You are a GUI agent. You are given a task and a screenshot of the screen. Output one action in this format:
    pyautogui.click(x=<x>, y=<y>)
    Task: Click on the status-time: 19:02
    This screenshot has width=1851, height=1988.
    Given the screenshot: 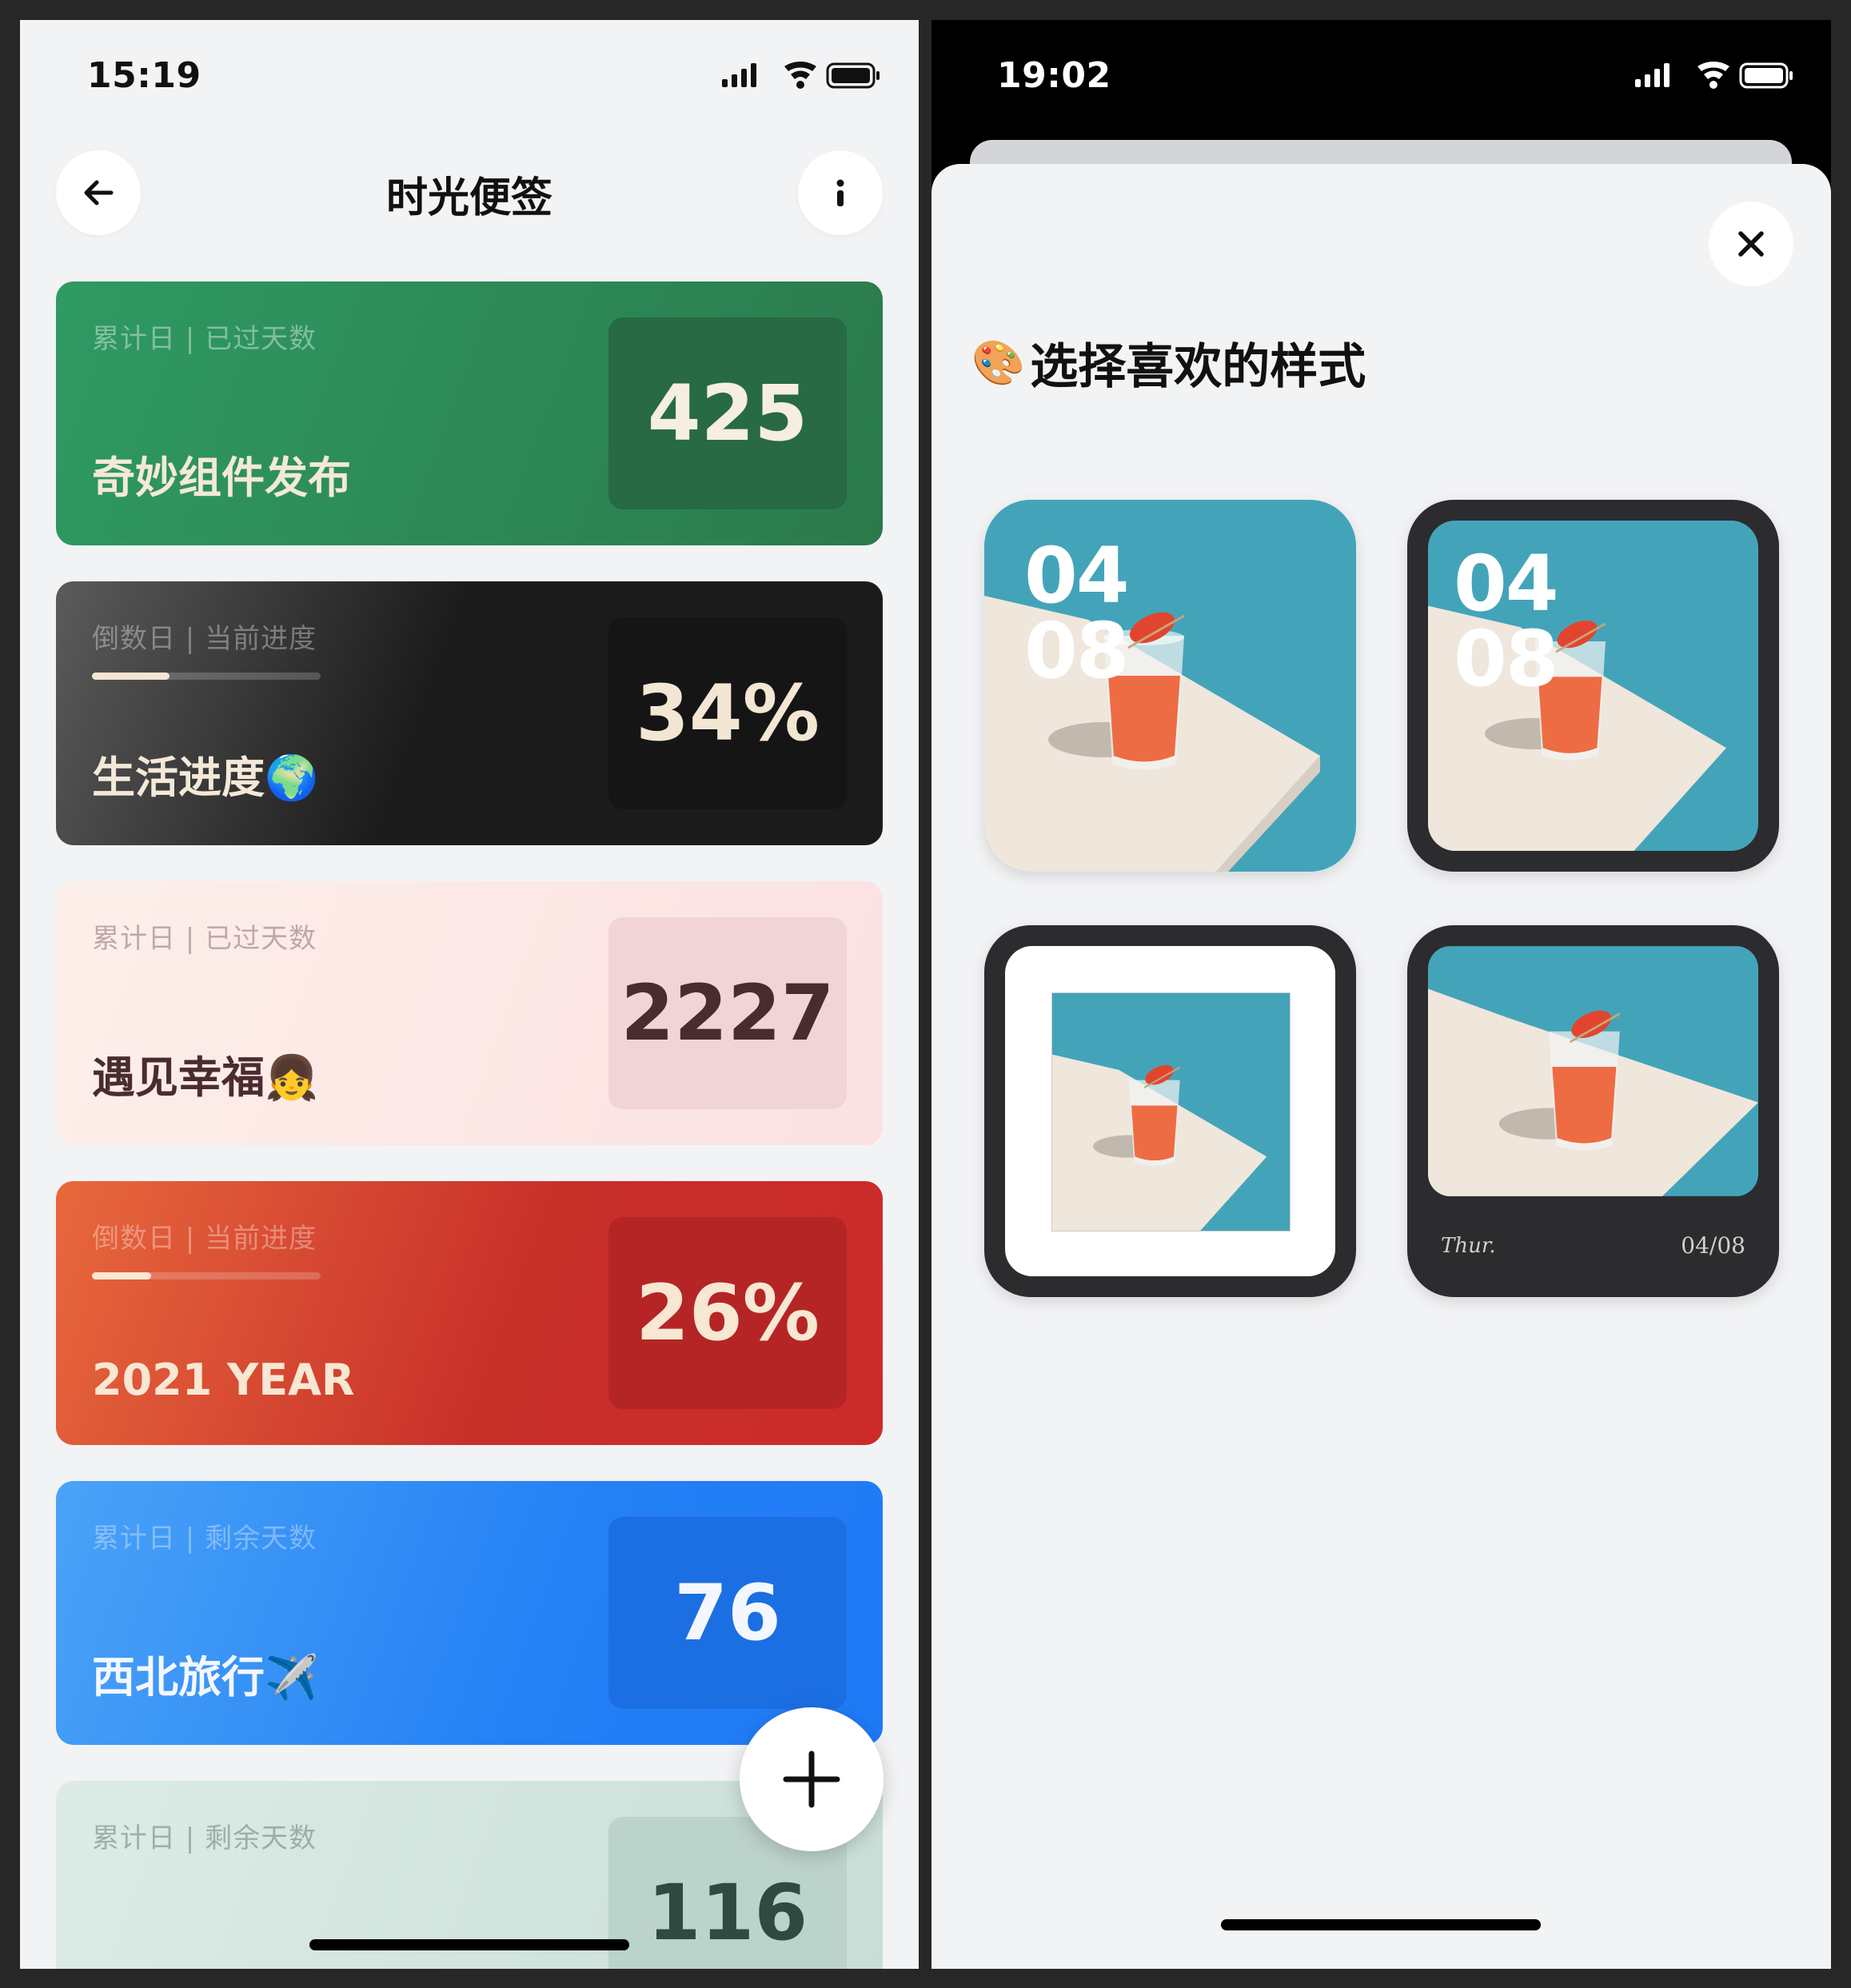 What is the action you would take?
    pyautogui.click(x=1054, y=75)
    